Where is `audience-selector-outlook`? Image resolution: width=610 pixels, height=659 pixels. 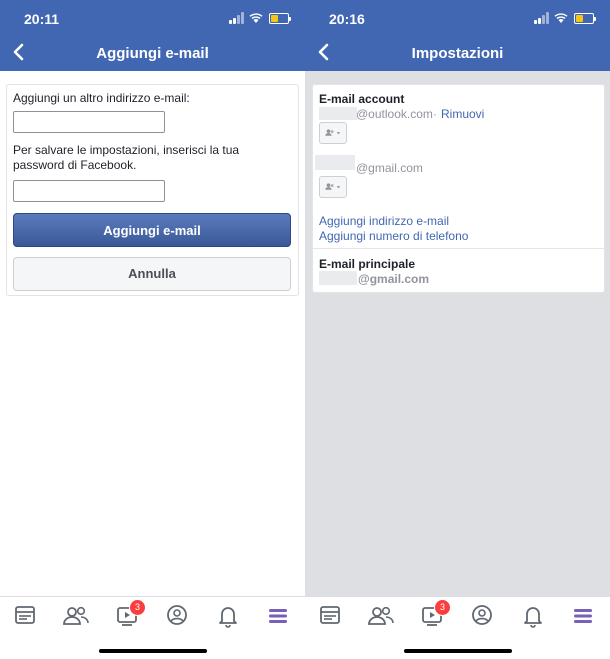 audience-selector-outlook is located at coordinates (333, 133).